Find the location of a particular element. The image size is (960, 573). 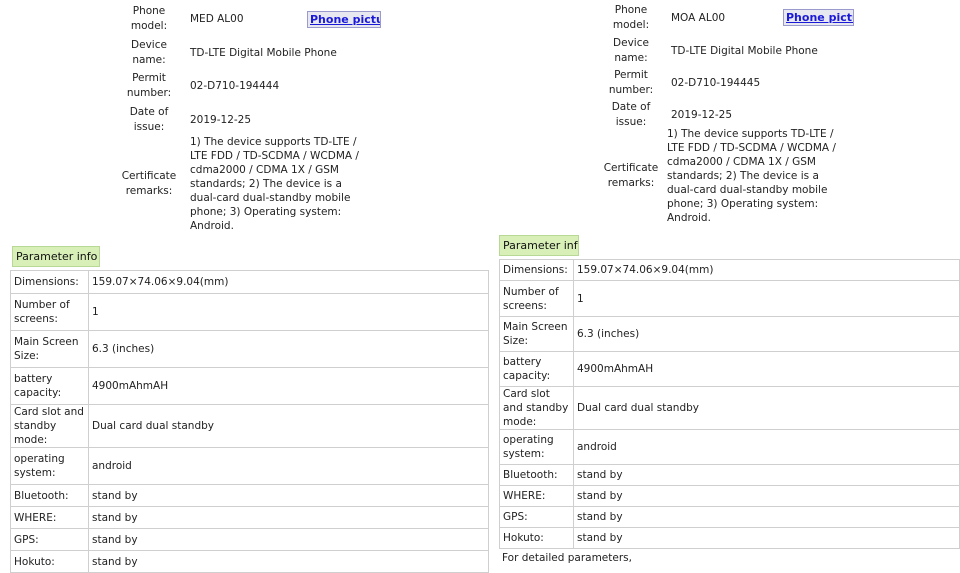

info-value: MOA AL00 is located at coordinates (698, 18).